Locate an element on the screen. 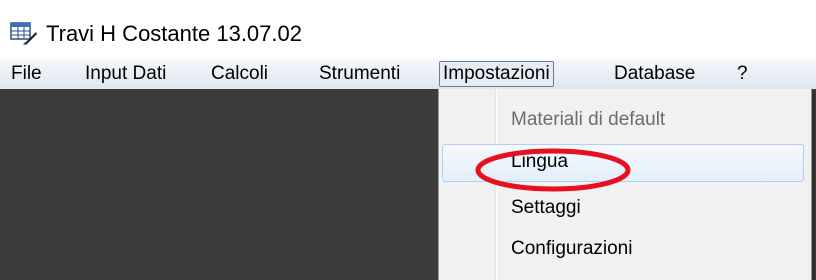 The height and width of the screenshot is (280, 816). menu-item-materiali-di-default: Materiali di default is located at coordinates (623, 121).